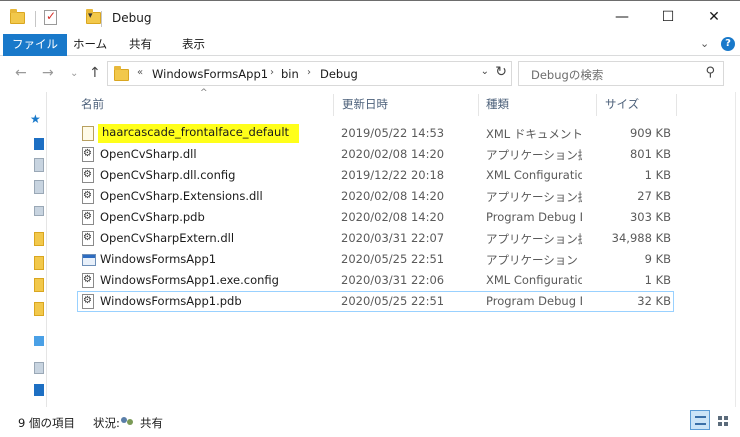 This screenshot has height=437, width=740. Describe the element at coordinates (50, 17) in the screenshot. I see `properties-icon` at that location.